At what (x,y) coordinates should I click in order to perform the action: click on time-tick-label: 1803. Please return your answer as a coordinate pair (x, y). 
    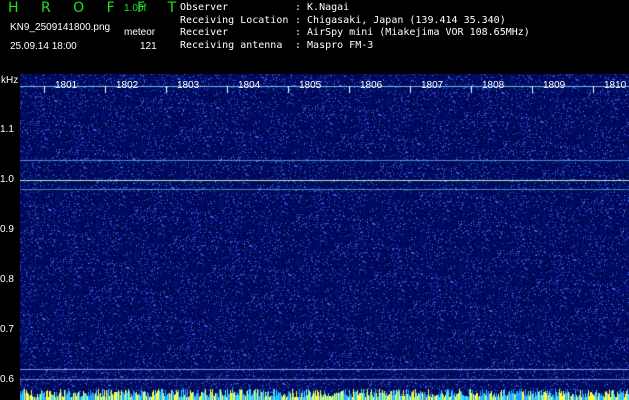
    Looking at the image, I should click on (188, 85).